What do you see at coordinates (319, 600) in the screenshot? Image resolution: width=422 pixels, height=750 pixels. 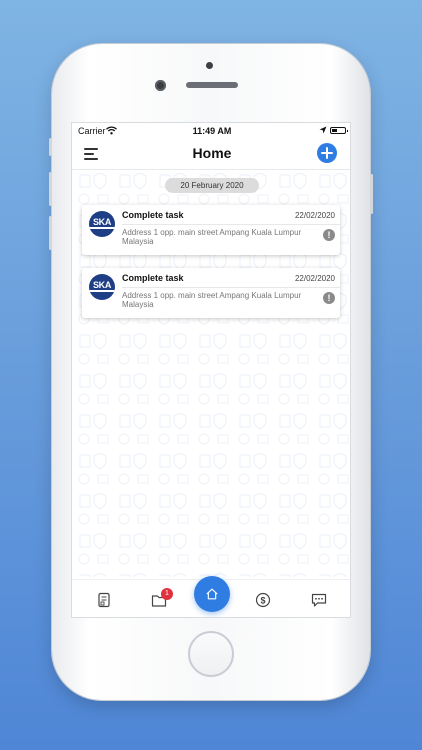 I see `chat-icon` at bounding box center [319, 600].